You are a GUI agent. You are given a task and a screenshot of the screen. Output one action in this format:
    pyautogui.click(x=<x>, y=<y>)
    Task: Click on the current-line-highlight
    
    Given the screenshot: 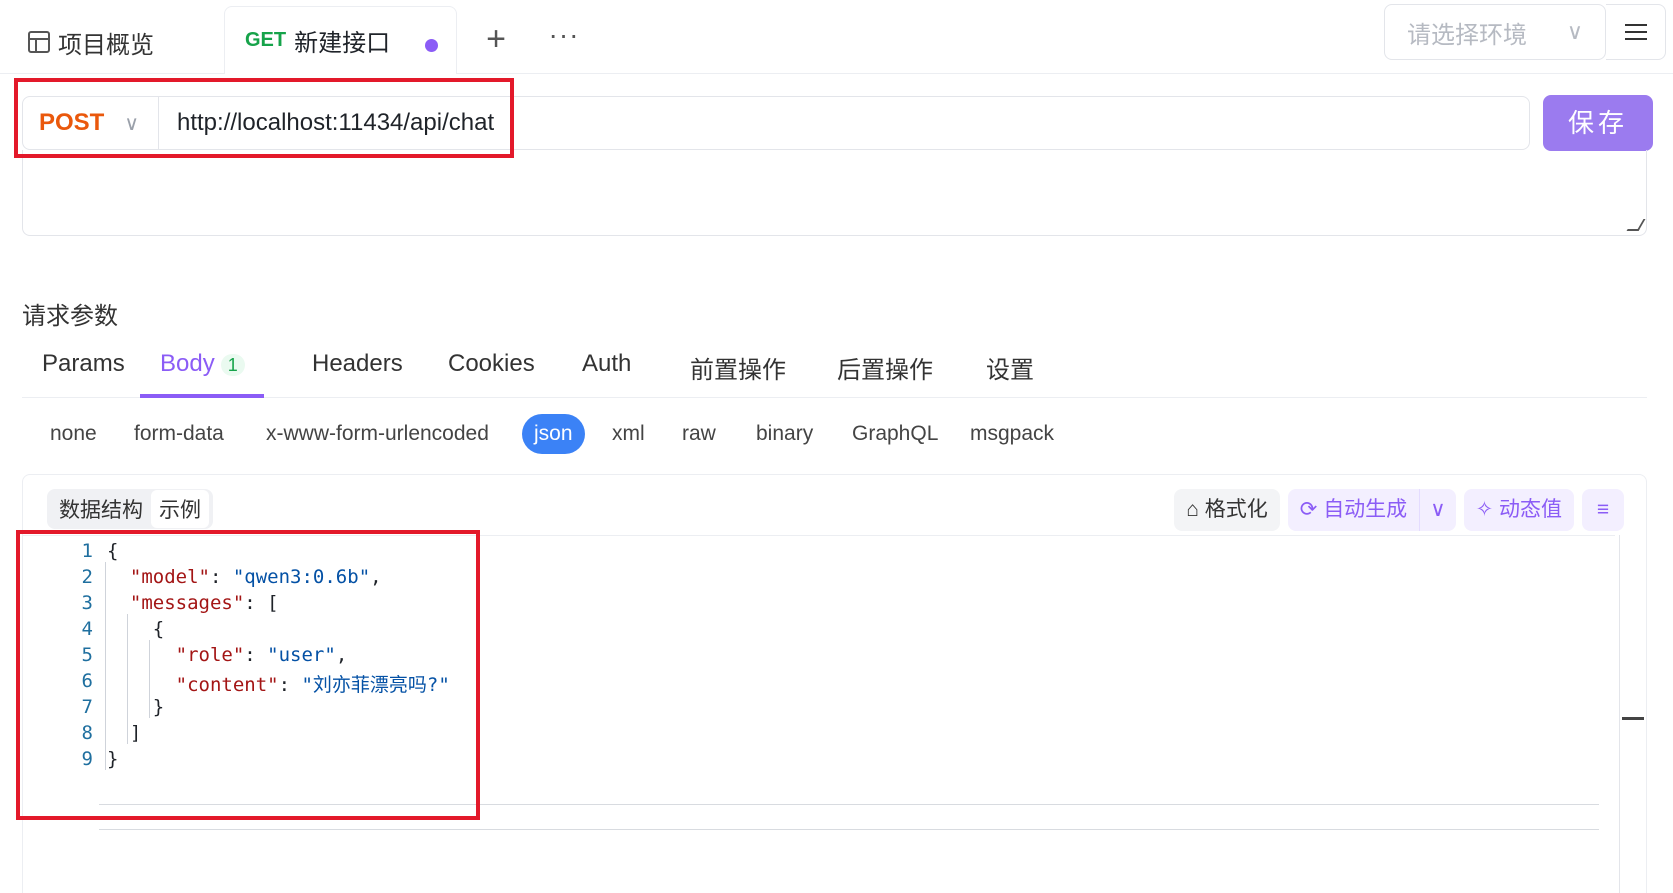 What is the action you would take?
    pyautogui.click(x=849, y=817)
    